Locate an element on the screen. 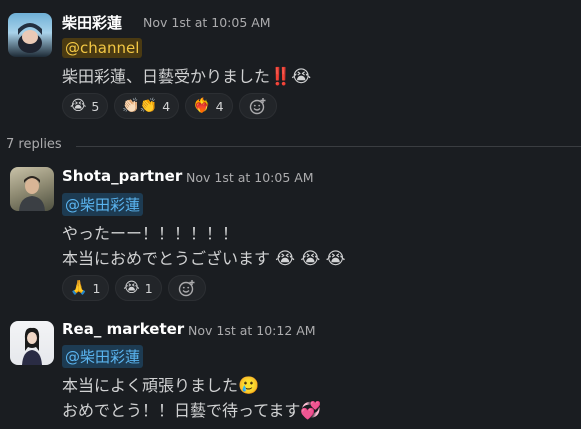 This screenshot has width=581, height=429. reaction-pray: 🙏 1 is located at coordinates (86, 288).